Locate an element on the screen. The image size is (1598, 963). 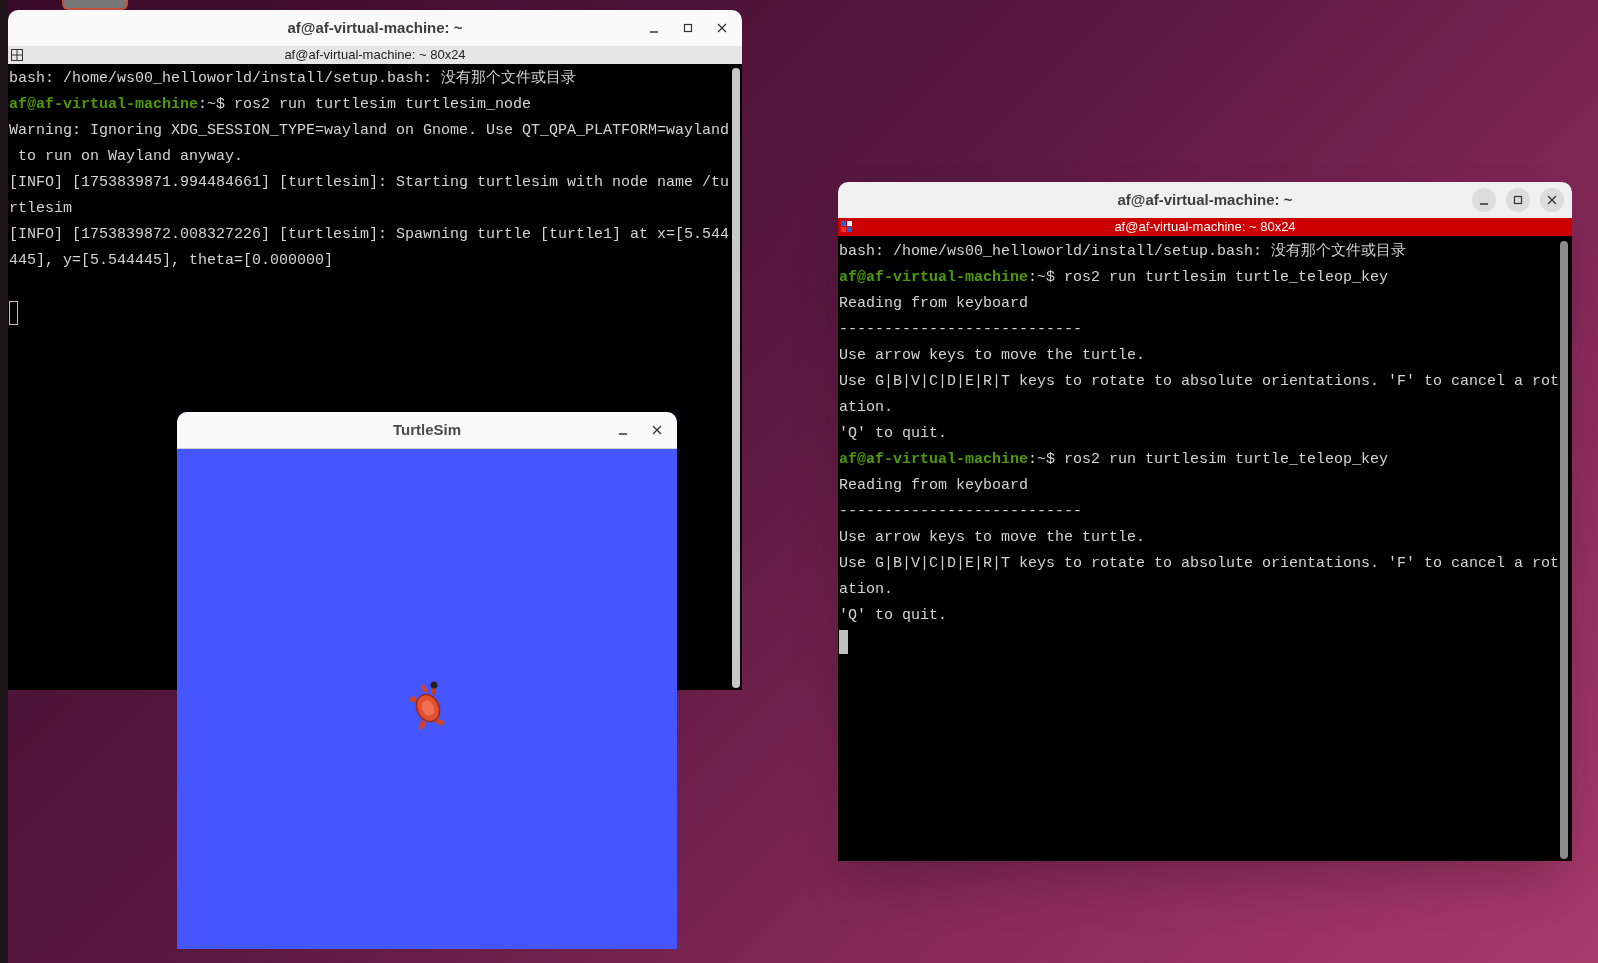
close-button is located at coordinates (1552, 200).